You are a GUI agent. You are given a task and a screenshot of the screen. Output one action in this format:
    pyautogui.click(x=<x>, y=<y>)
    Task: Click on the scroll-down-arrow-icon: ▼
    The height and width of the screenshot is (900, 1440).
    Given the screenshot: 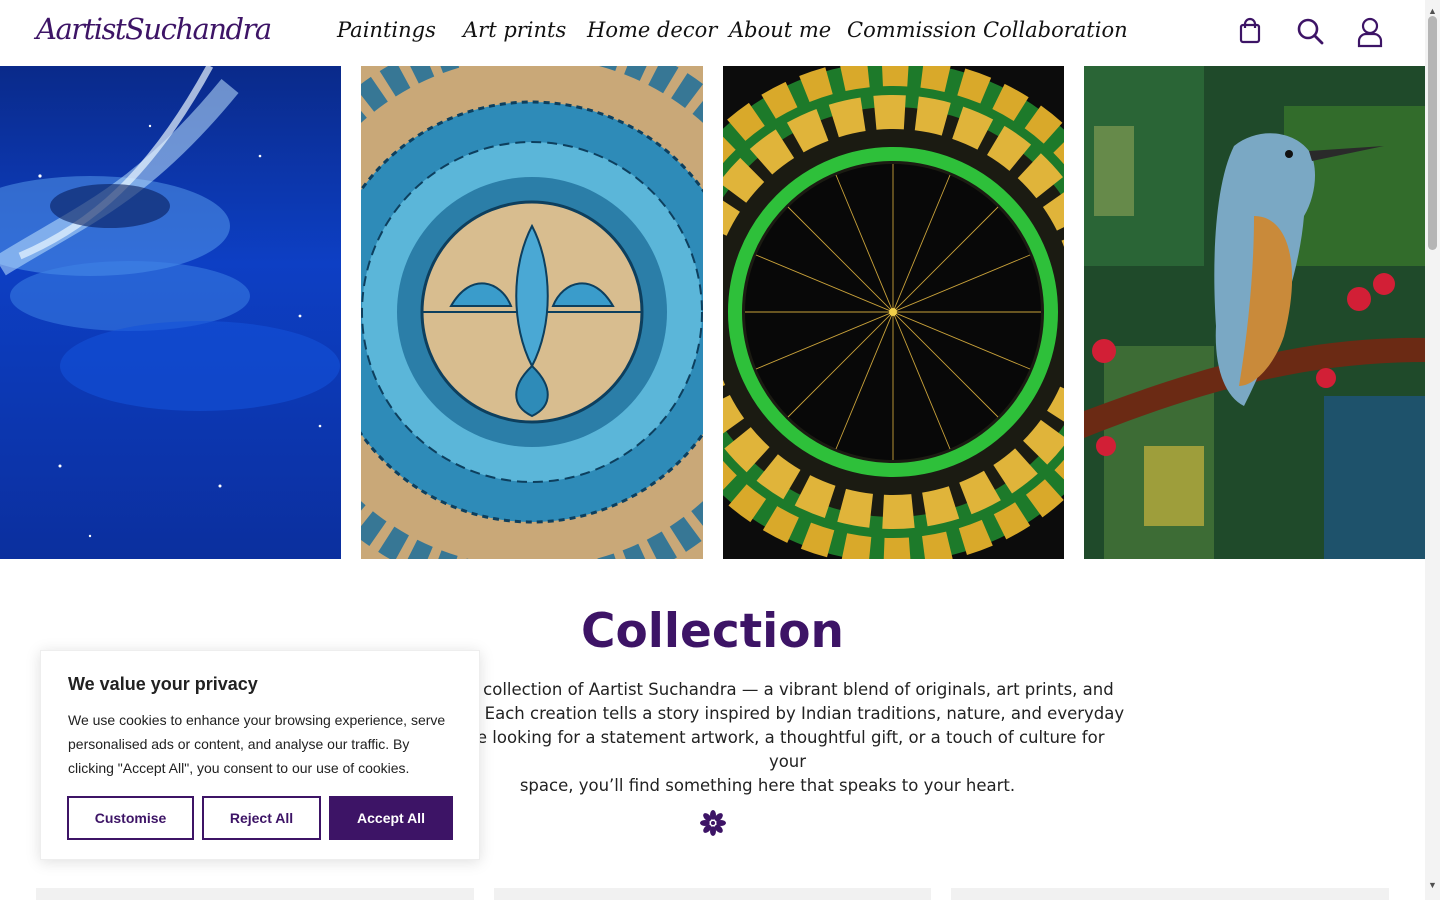 What is the action you would take?
    pyautogui.click(x=1432, y=885)
    